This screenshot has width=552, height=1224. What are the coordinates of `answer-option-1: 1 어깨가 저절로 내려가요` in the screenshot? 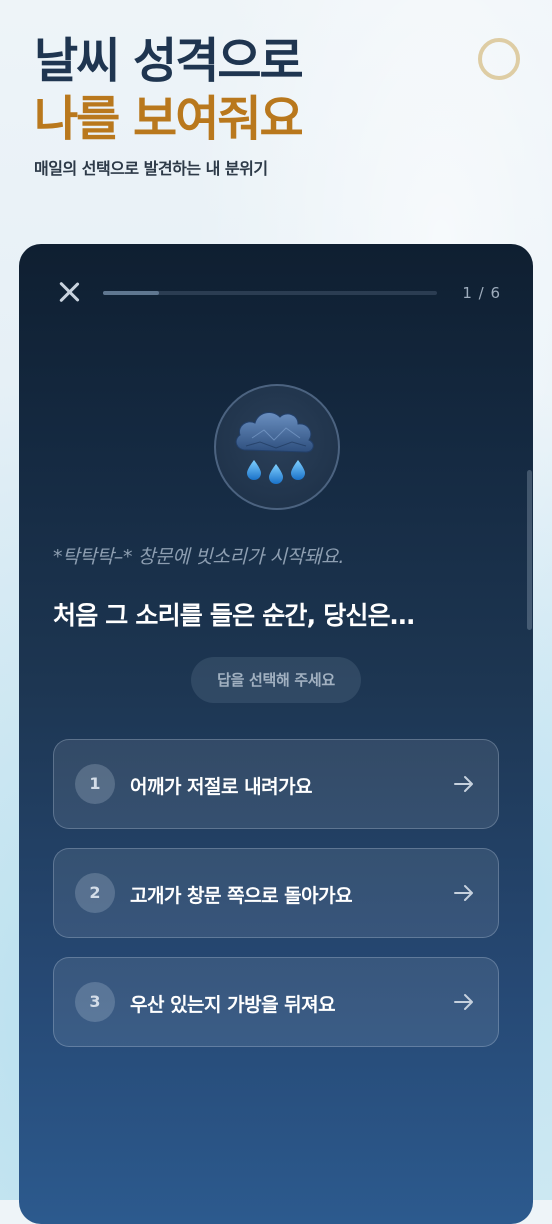 It's located at (276, 784).